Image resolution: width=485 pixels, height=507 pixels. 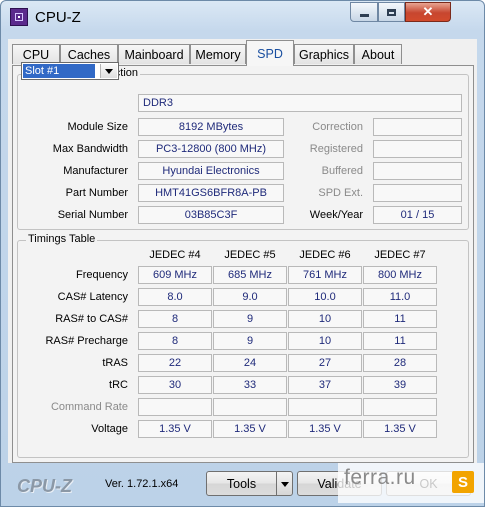 What do you see at coordinates (175, 385) in the screenshot?
I see `timing-cell: 30` at bounding box center [175, 385].